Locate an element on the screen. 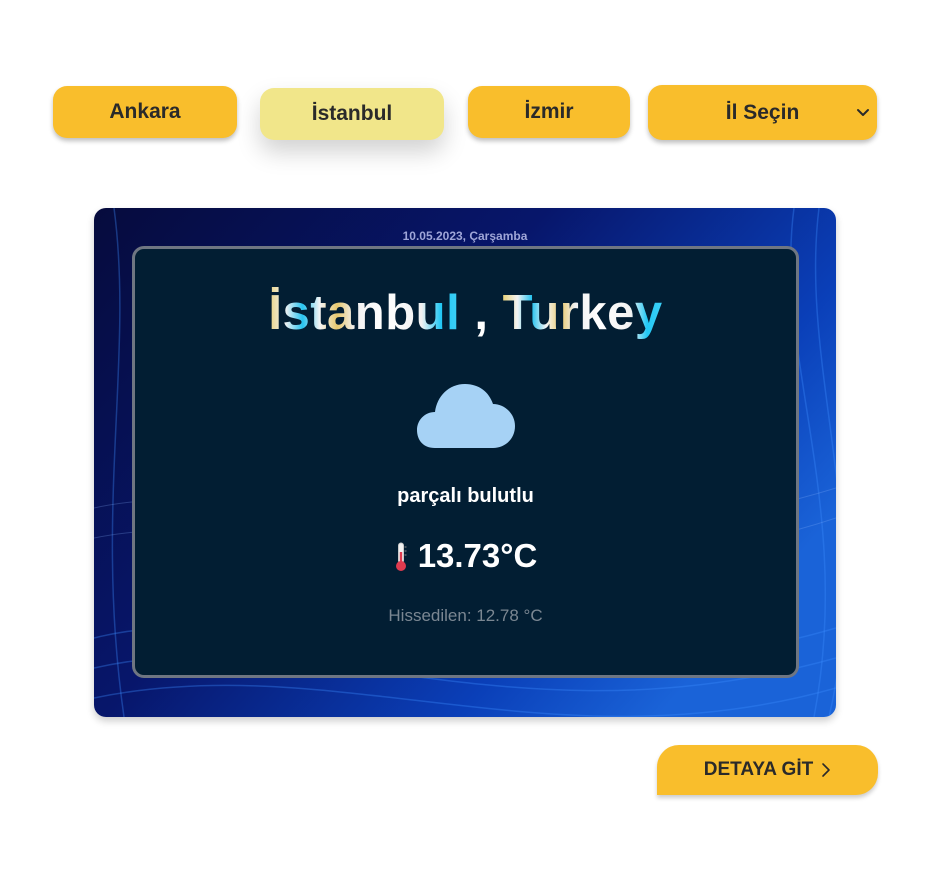  temperature-row: 13.73°C is located at coordinates (465, 556).